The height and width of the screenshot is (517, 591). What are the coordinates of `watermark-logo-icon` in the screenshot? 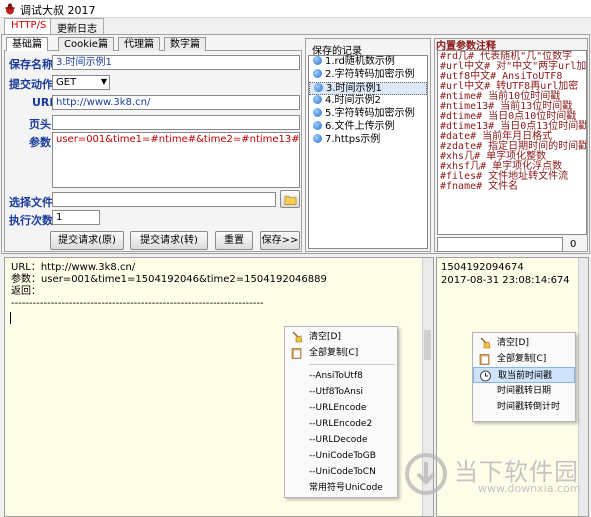 It's located at (426, 474).